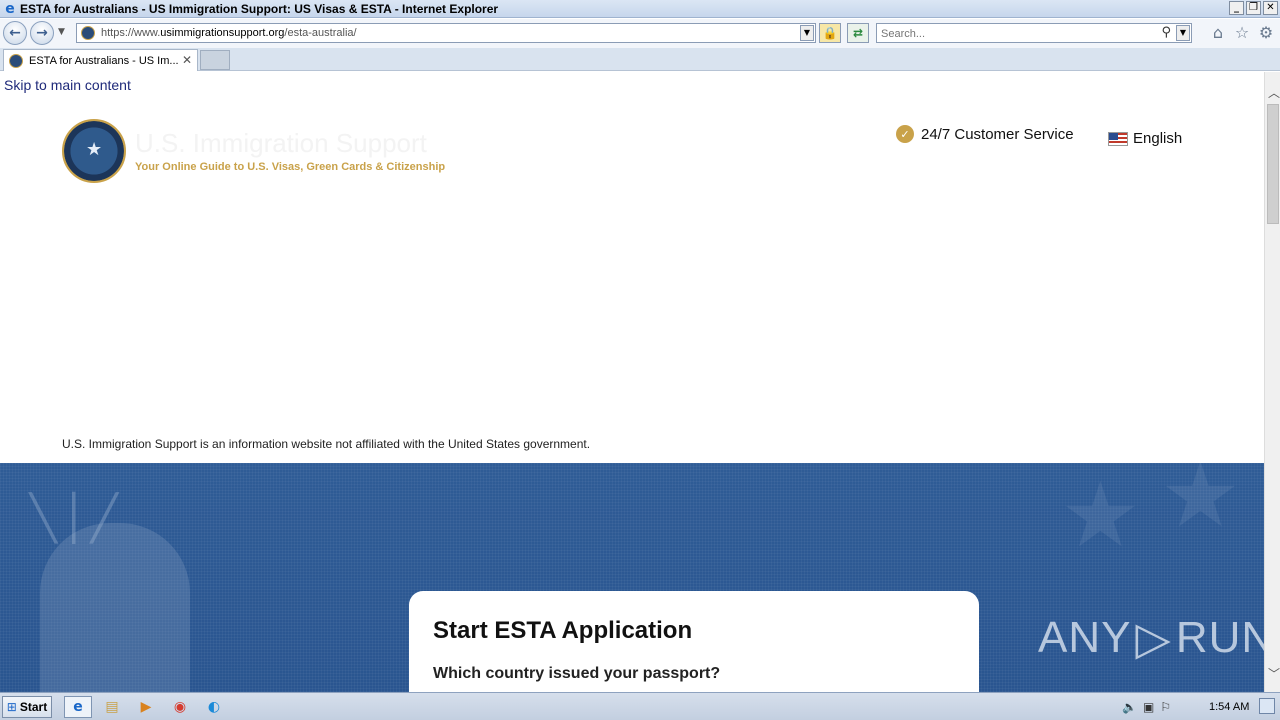 The height and width of the screenshot is (720, 1280). Describe the element at coordinates (1012, 34) in the screenshot. I see `search-input` at that location.